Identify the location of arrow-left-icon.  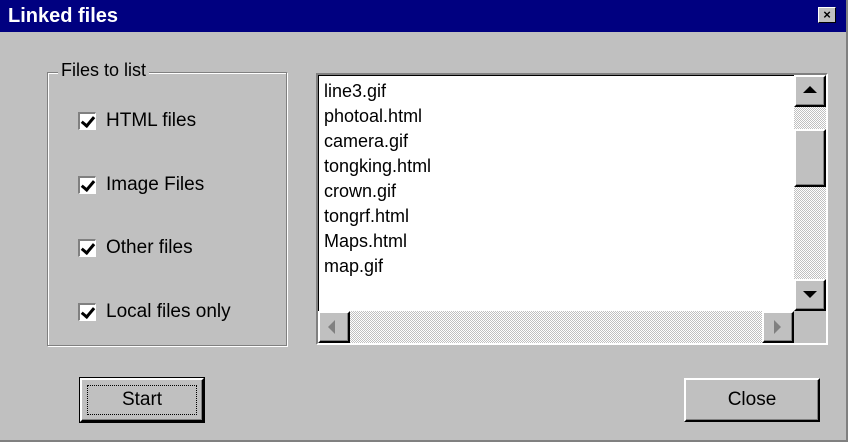
(331, 327).